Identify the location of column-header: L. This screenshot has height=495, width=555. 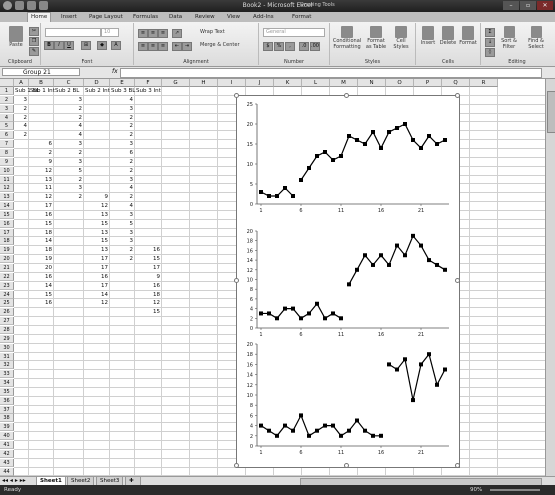
(316, 83).